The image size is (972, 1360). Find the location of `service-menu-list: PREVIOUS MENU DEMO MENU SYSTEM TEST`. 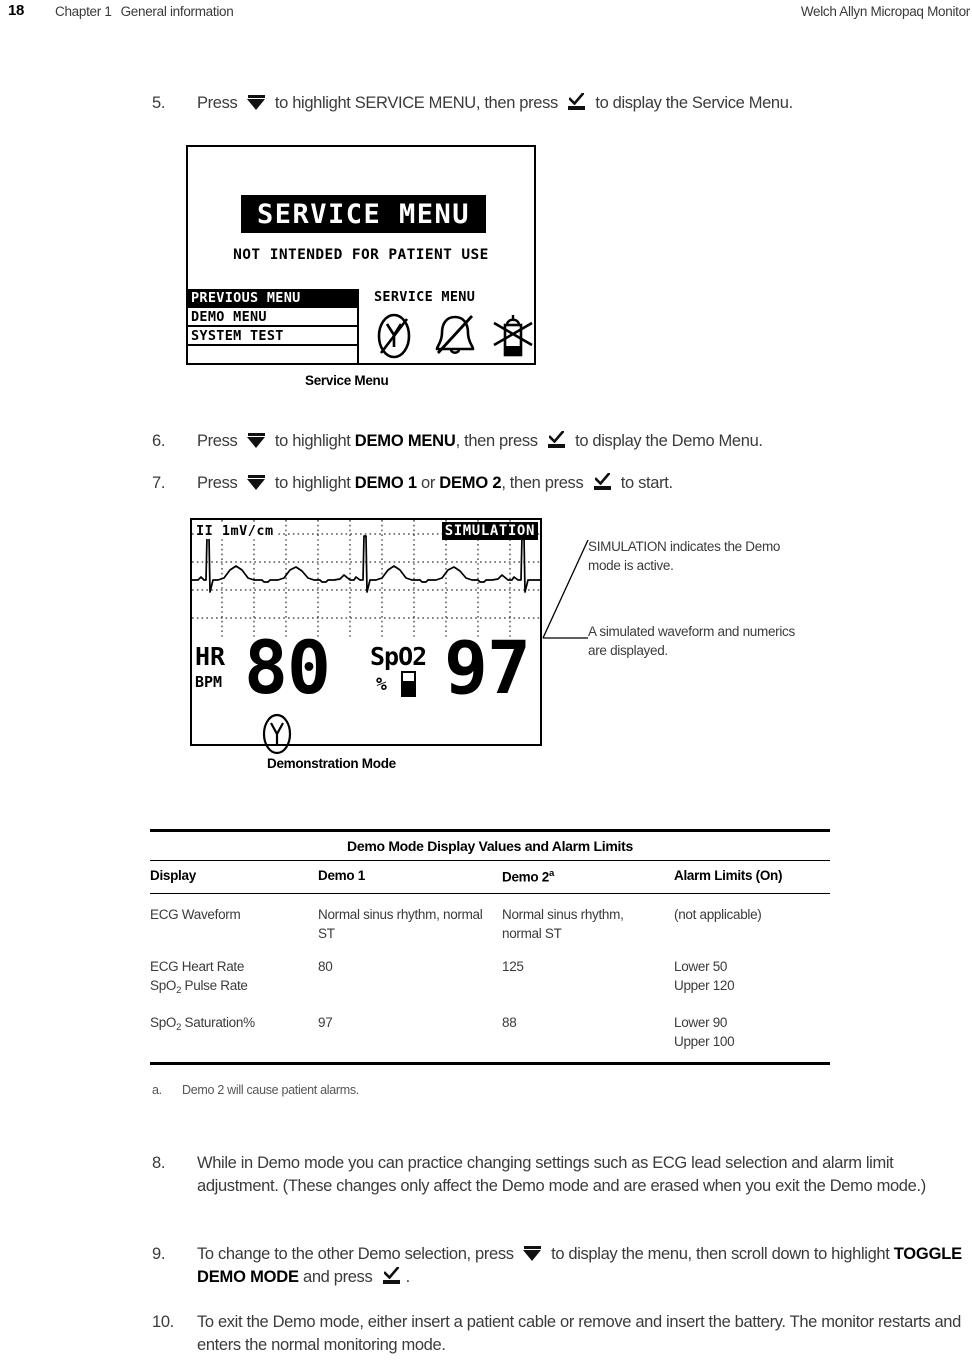

service-menu-list: PREVIOUS MENU DEMO MENU SYSTEM TEST is located at coordinates (273, 327).